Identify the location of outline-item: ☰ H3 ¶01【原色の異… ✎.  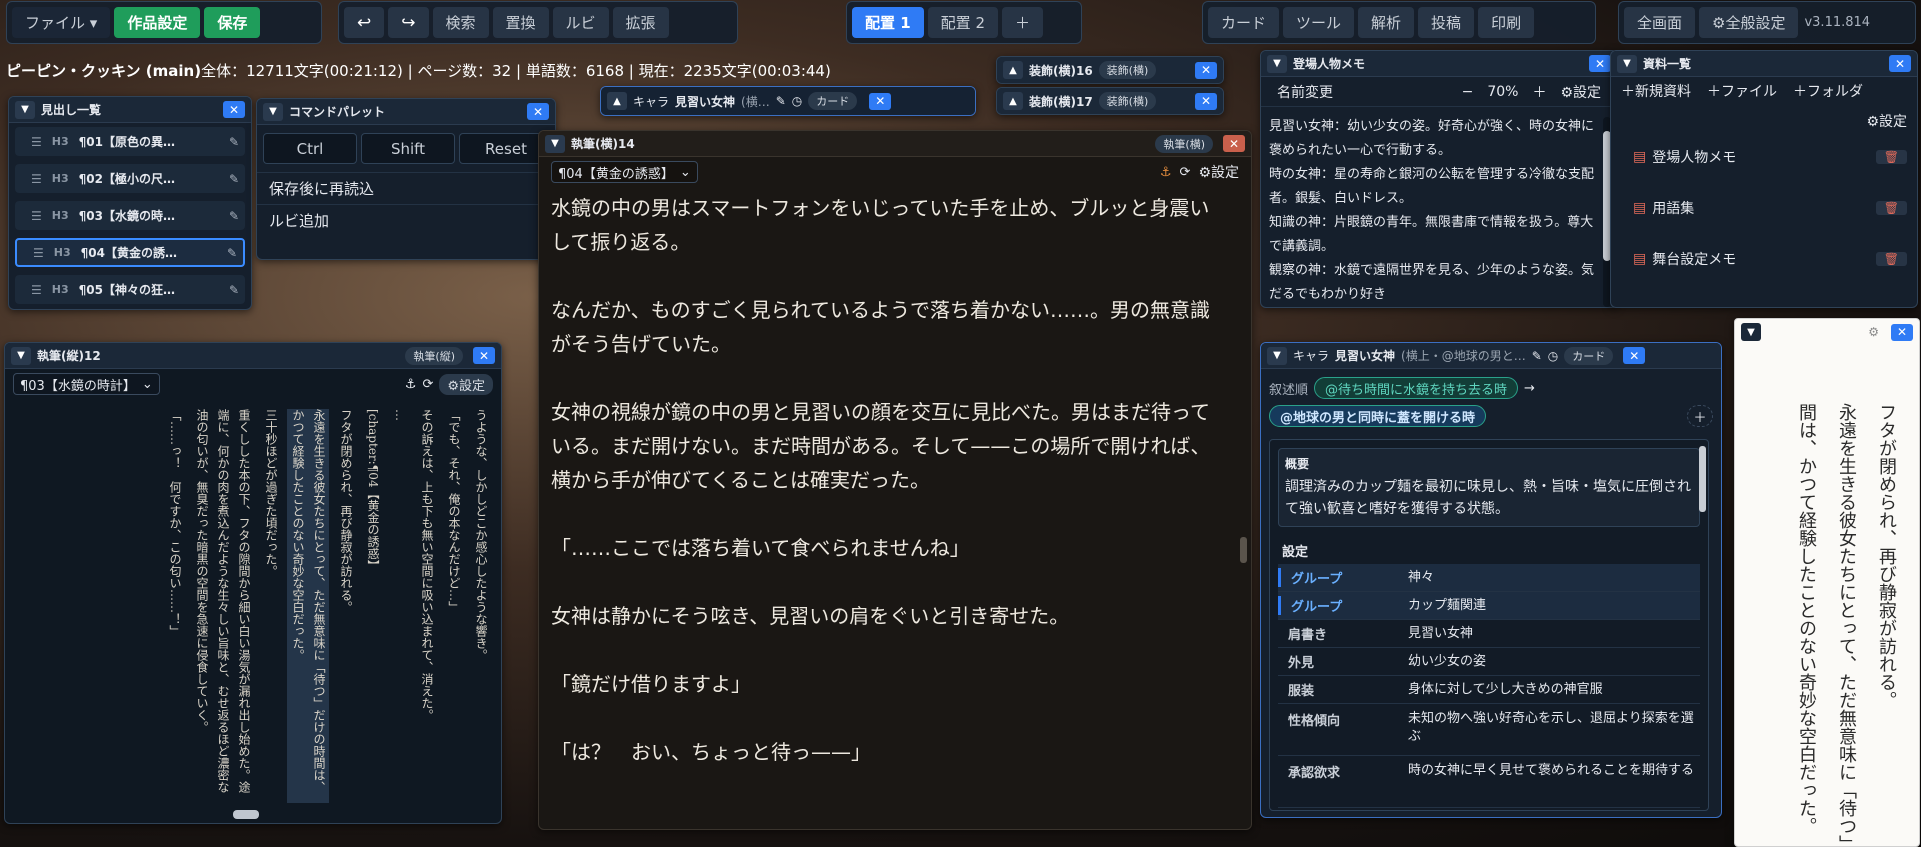
(130, 141).